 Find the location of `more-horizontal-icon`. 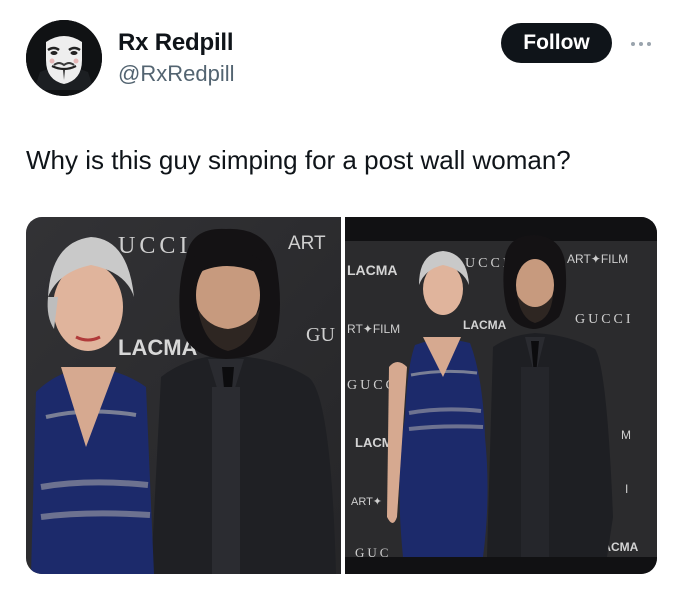

more-horizontal-icon is located at coordinates (633, 44).